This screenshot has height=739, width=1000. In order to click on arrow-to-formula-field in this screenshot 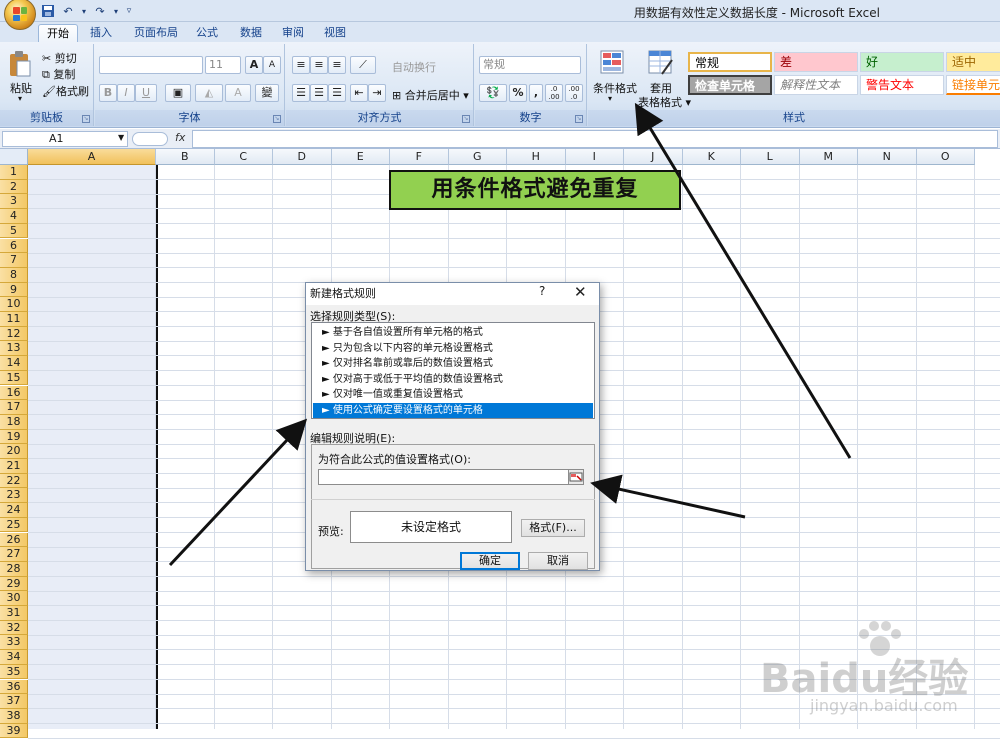, I will do `click(668, 496)`.